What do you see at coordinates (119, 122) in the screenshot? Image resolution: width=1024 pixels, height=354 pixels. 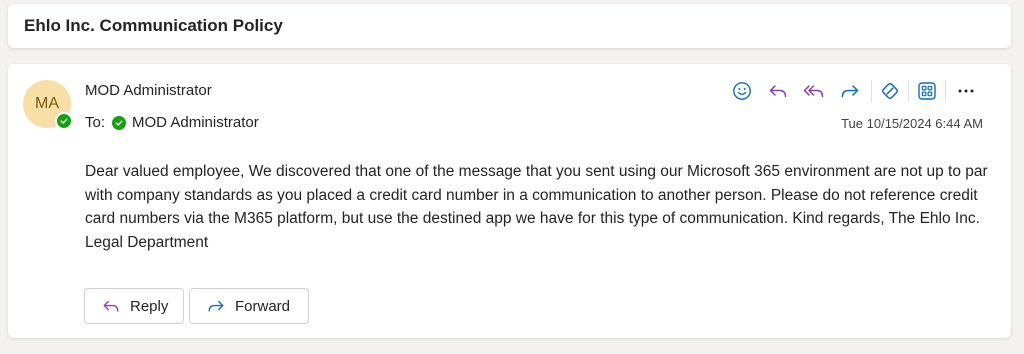 I see `recipient-presence-icon` at bounding box center [119, 122].